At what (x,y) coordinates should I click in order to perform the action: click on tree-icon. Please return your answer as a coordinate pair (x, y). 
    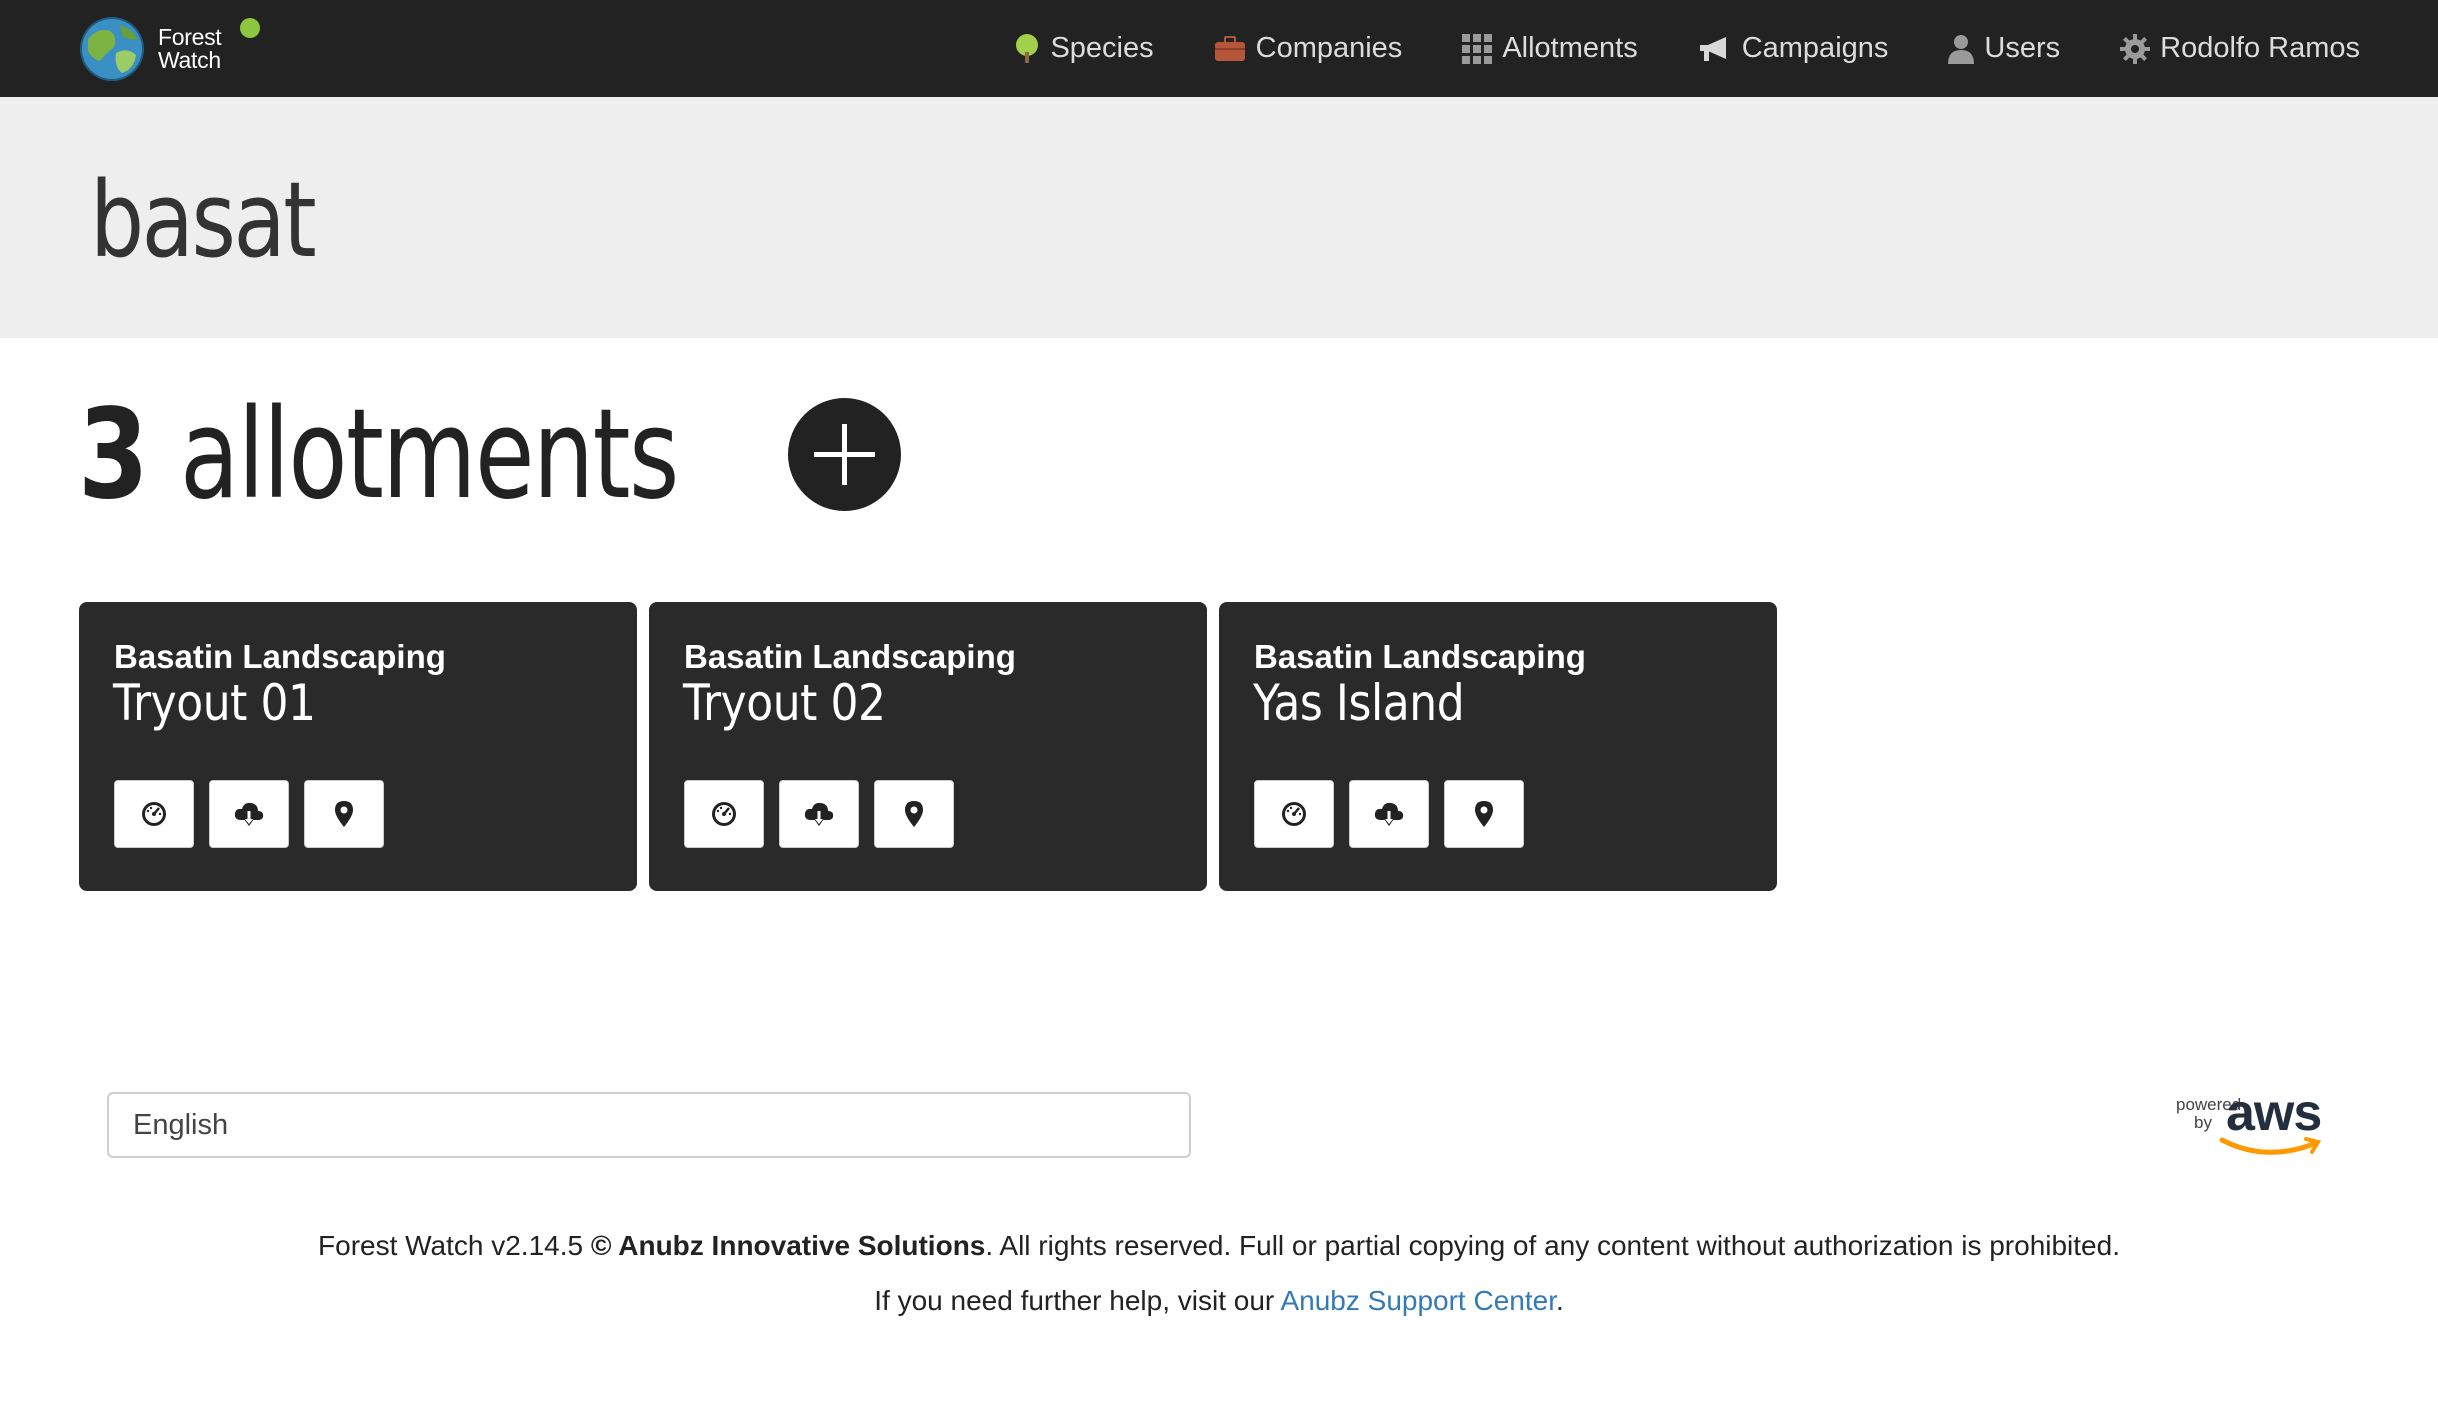
    Looking at the image, I should click on (1027, 48).